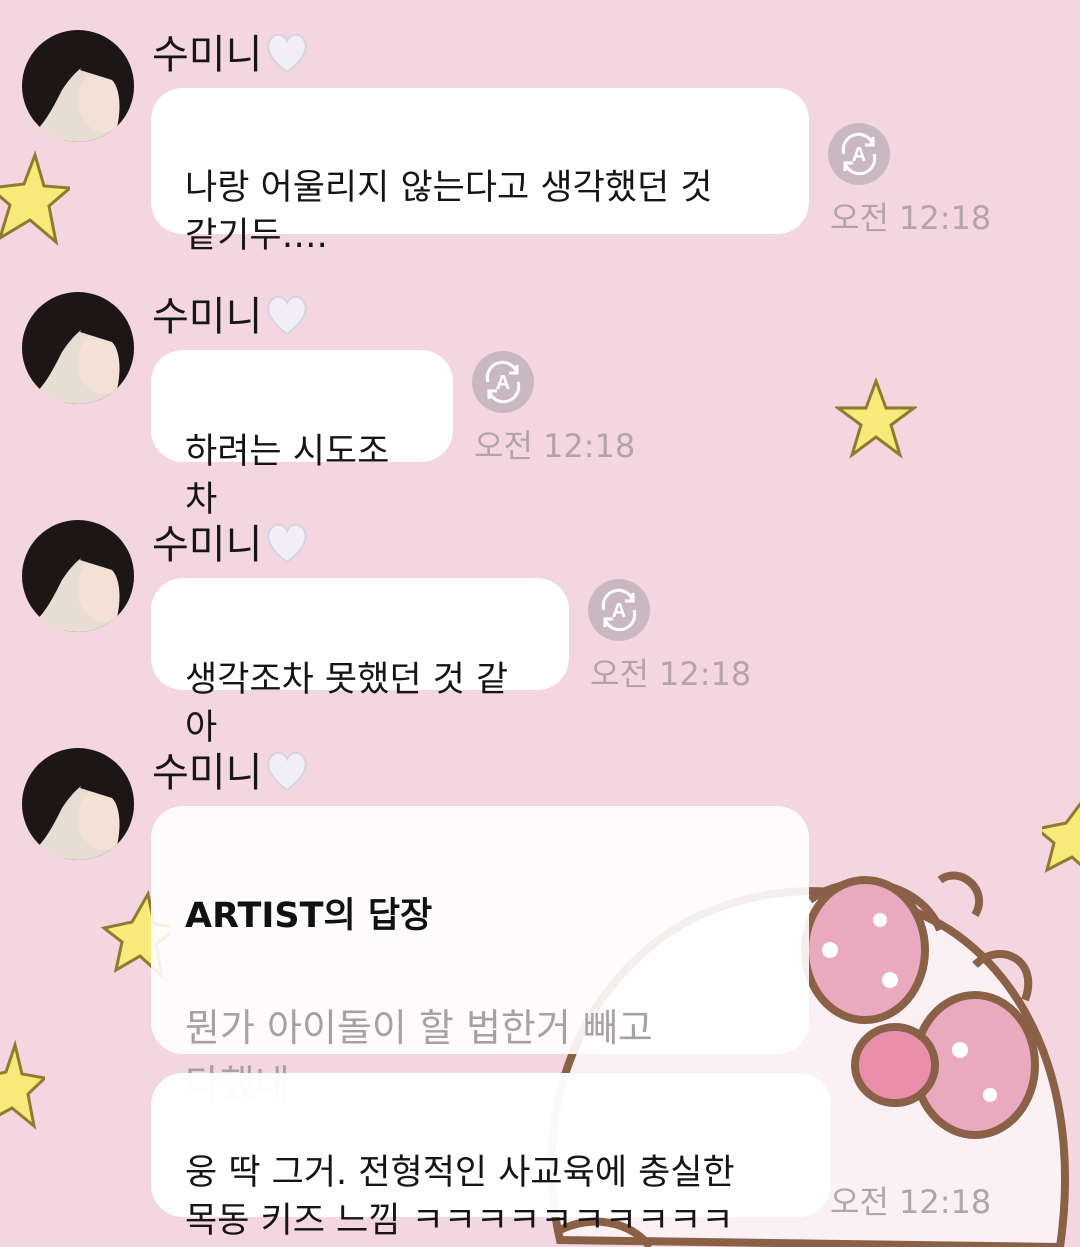 This screenshot has height=1247, width=1080. Describe the element at coordinates (480, 956) in the screenshot. I see `reply-quote-bubble: ARTIST의 답장 뭔가 아이돌이 할 법한거 빼고 다했네` at that location.